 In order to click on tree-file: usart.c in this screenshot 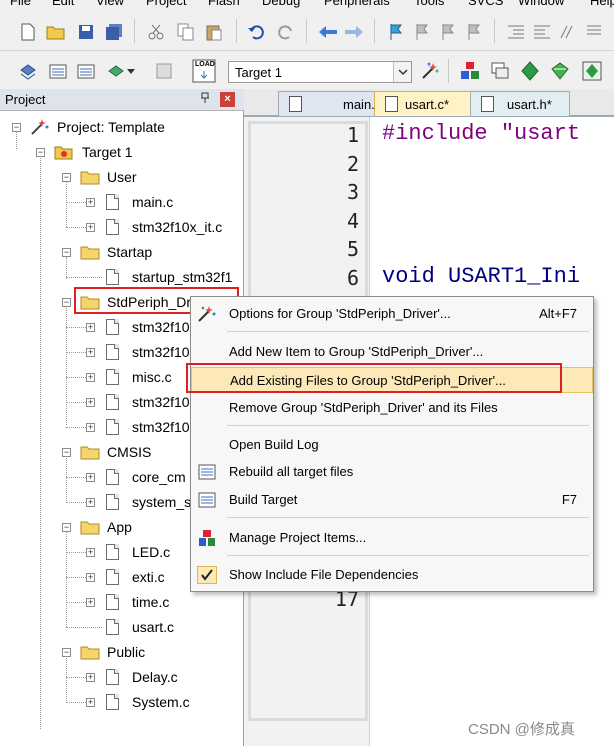, I will do `click(122, 627)`.